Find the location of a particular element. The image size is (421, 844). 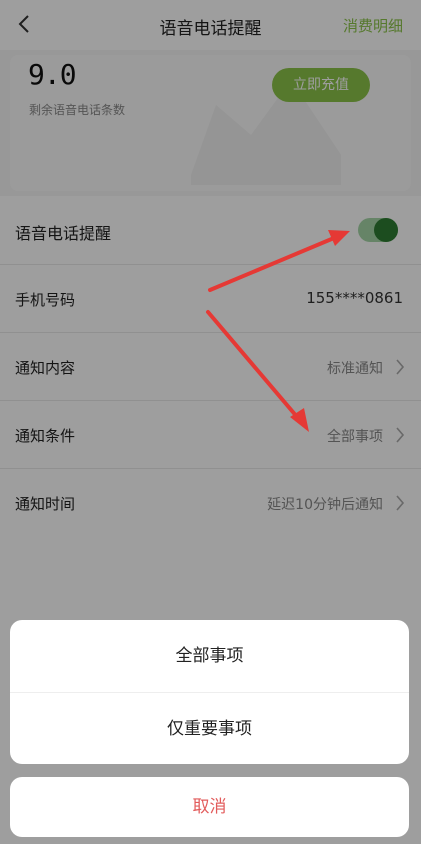

cancel-button: 取消 is located at coordinates (209, 807).